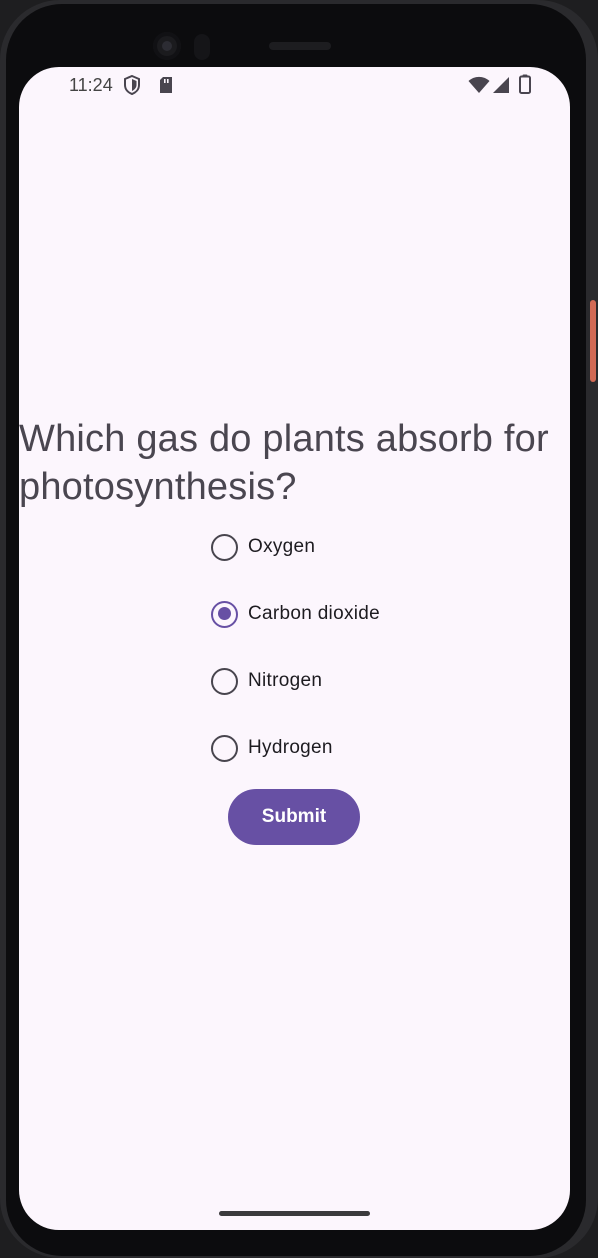 The height and width of the screenshot is (1258, 598). What do you see at coordinates (294, 1213) in the screenshot?
I see `home-indicator` at bounding box center [294, 1213].